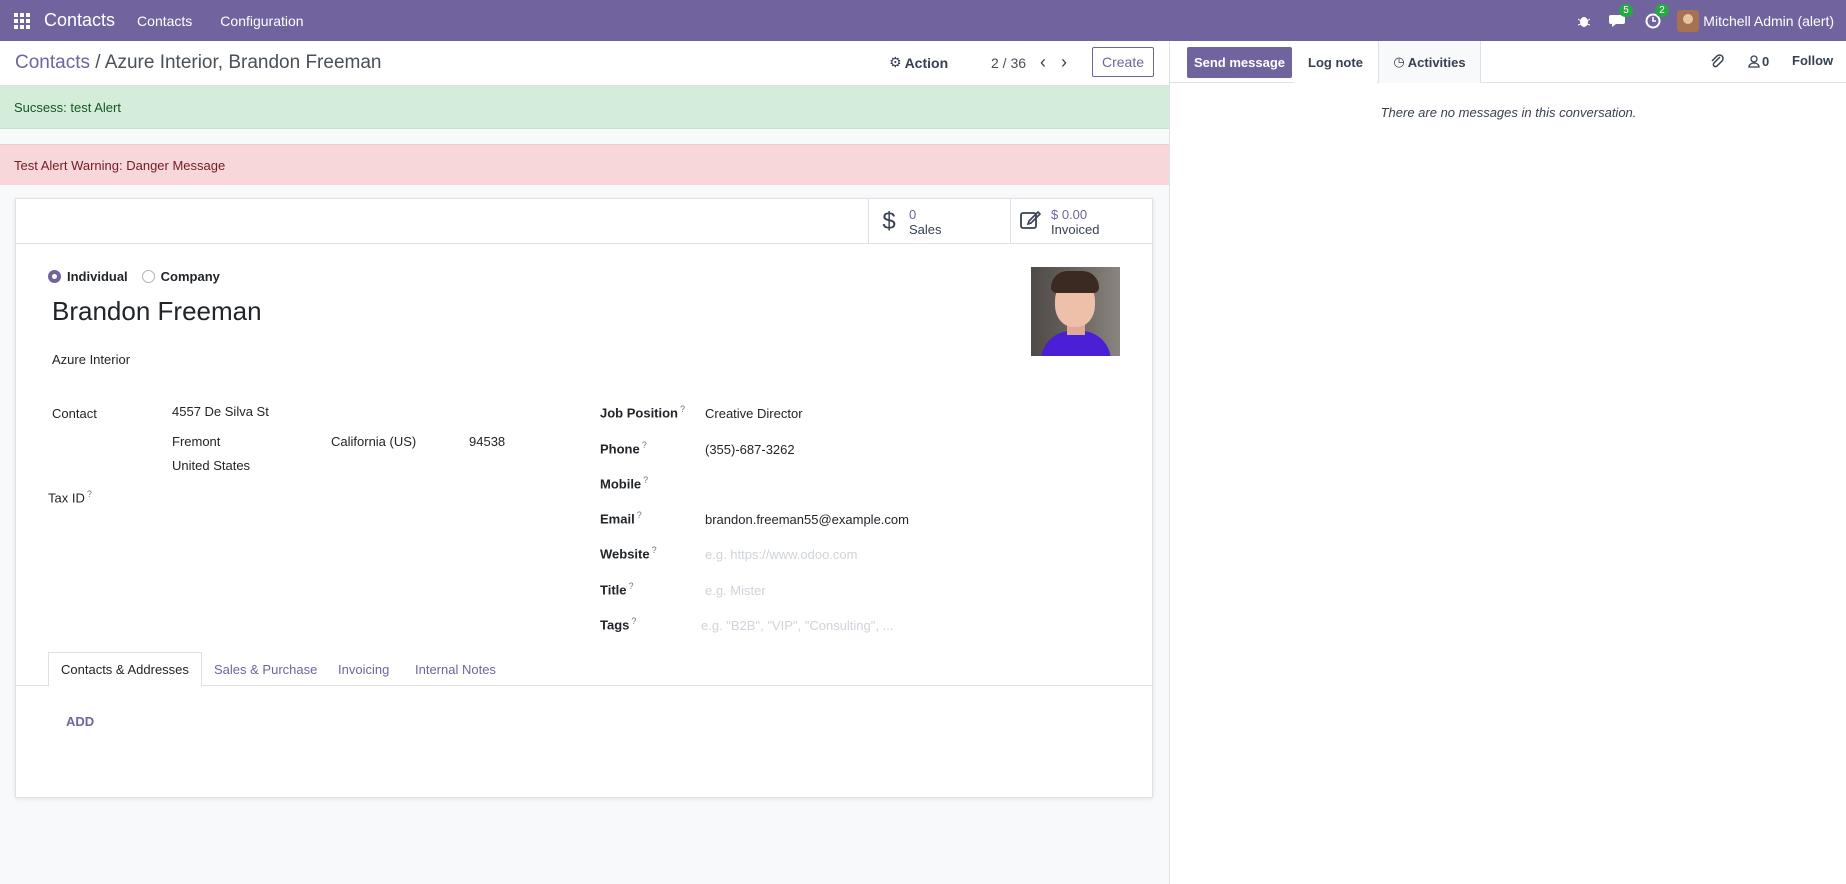 The image size is (1846, 884). Describe the element at coordinates (190, 276) in the screenshot. I see `radio-company-label: Company` at that location.